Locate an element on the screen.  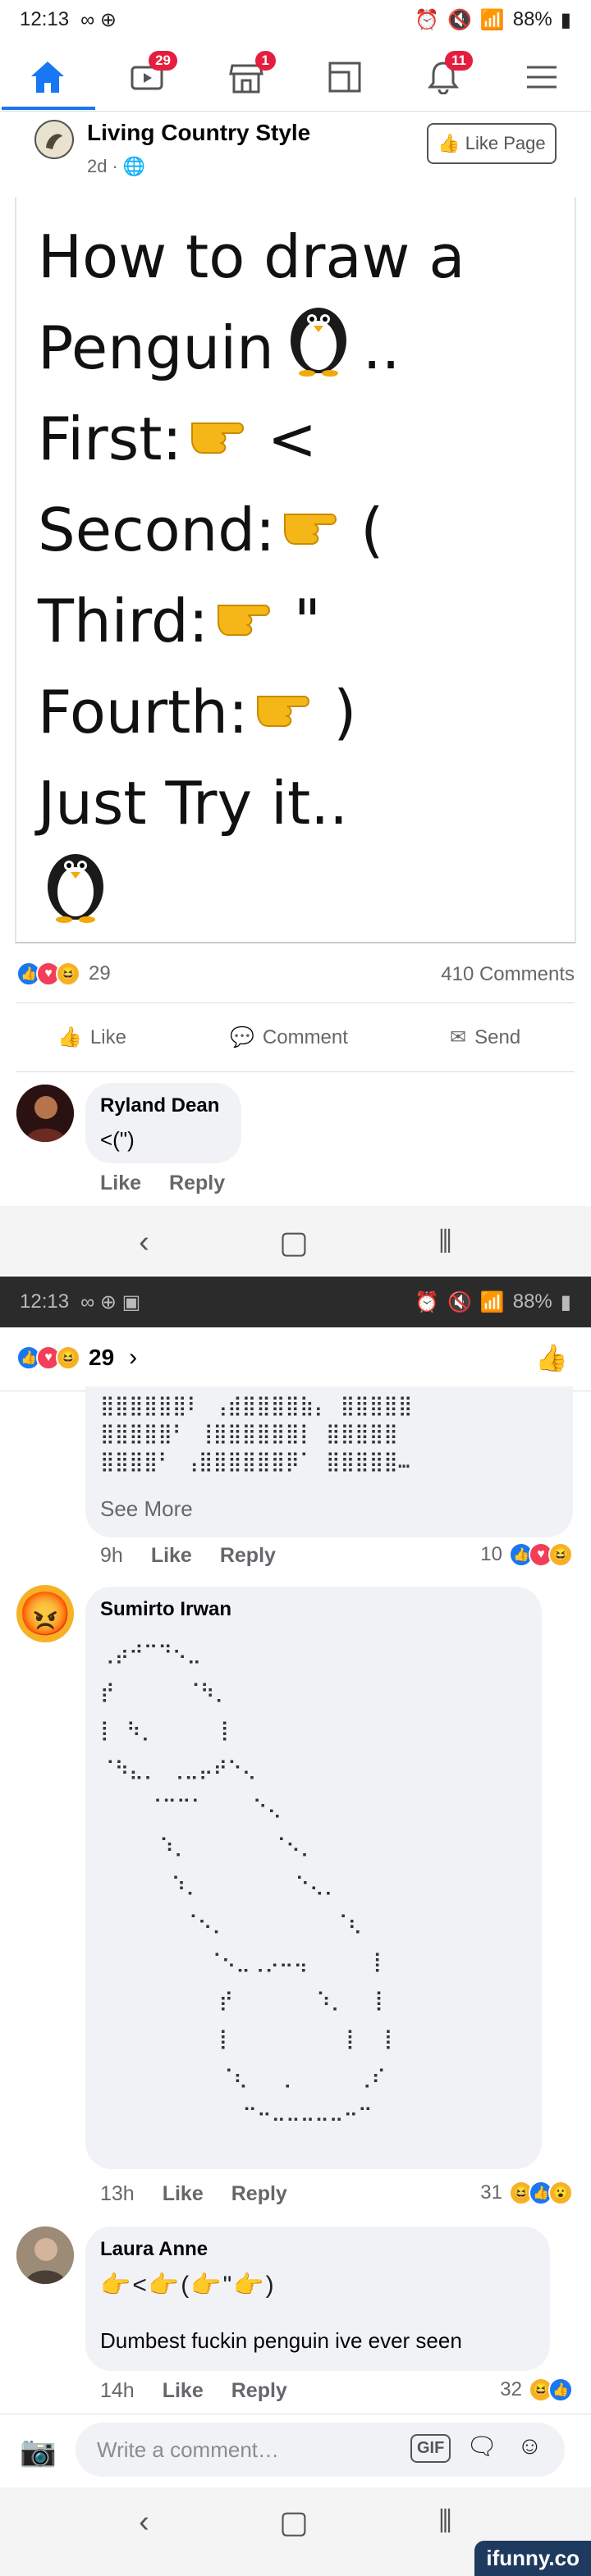
hamburger-menu-icon is located at coordinates (542, 78).